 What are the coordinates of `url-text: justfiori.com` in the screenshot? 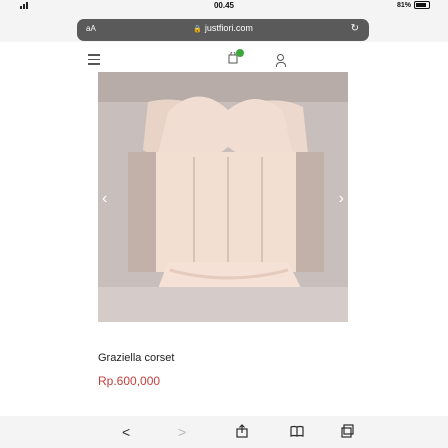 It's located at (228, 28).